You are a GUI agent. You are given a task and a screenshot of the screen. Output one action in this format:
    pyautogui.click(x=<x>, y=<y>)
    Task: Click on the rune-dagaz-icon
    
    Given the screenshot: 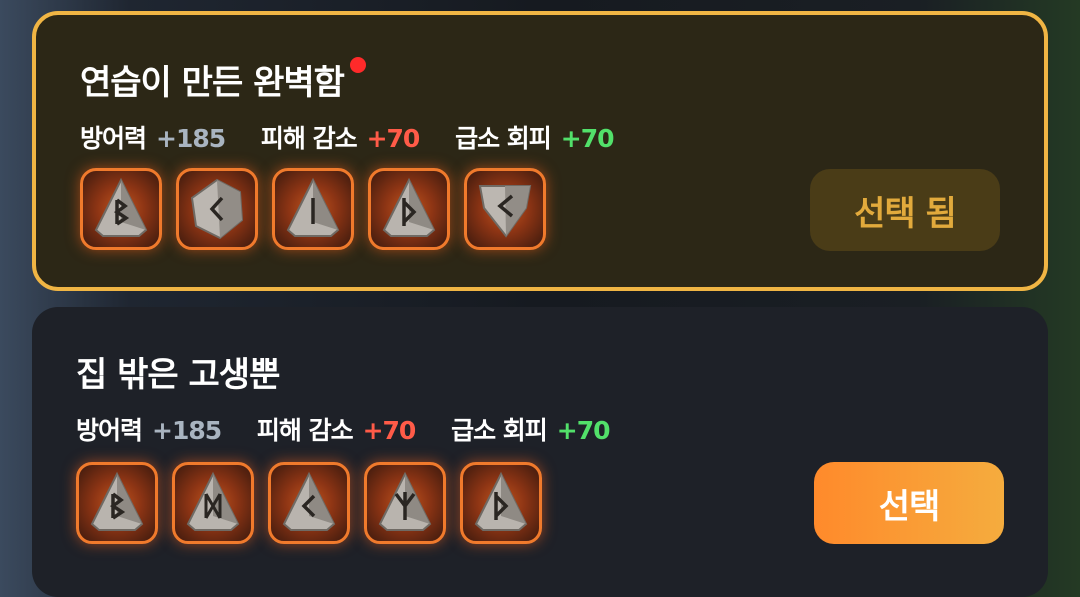 What is the action you would take?
    pyautogui.click(x=213, y=503)
    